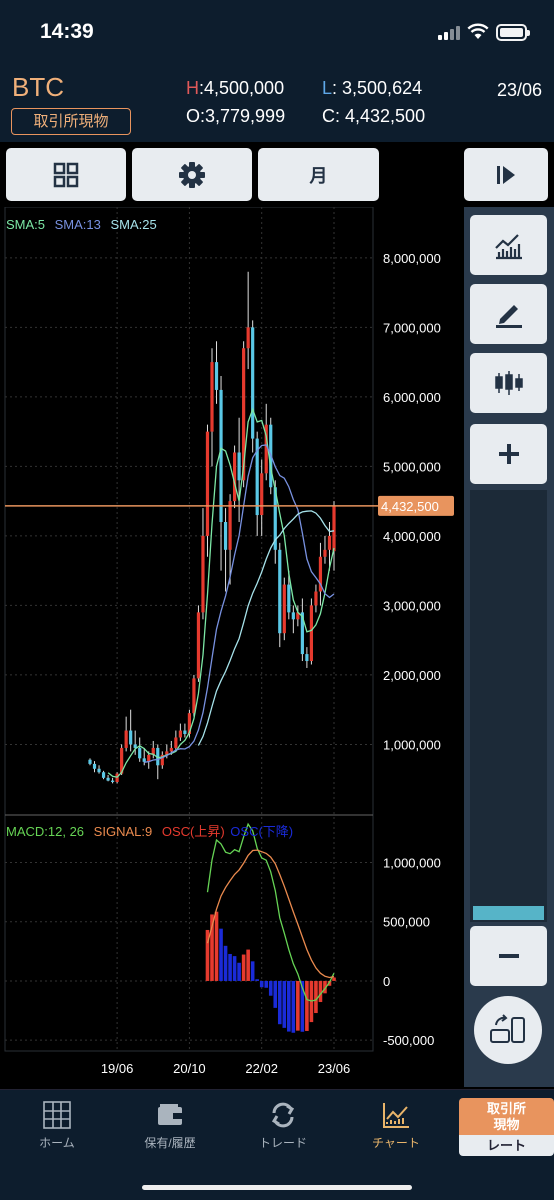 The height and width of the screenshot is (1200, 554). I want to click on nav-chart: チャート, so click(396, 1125).